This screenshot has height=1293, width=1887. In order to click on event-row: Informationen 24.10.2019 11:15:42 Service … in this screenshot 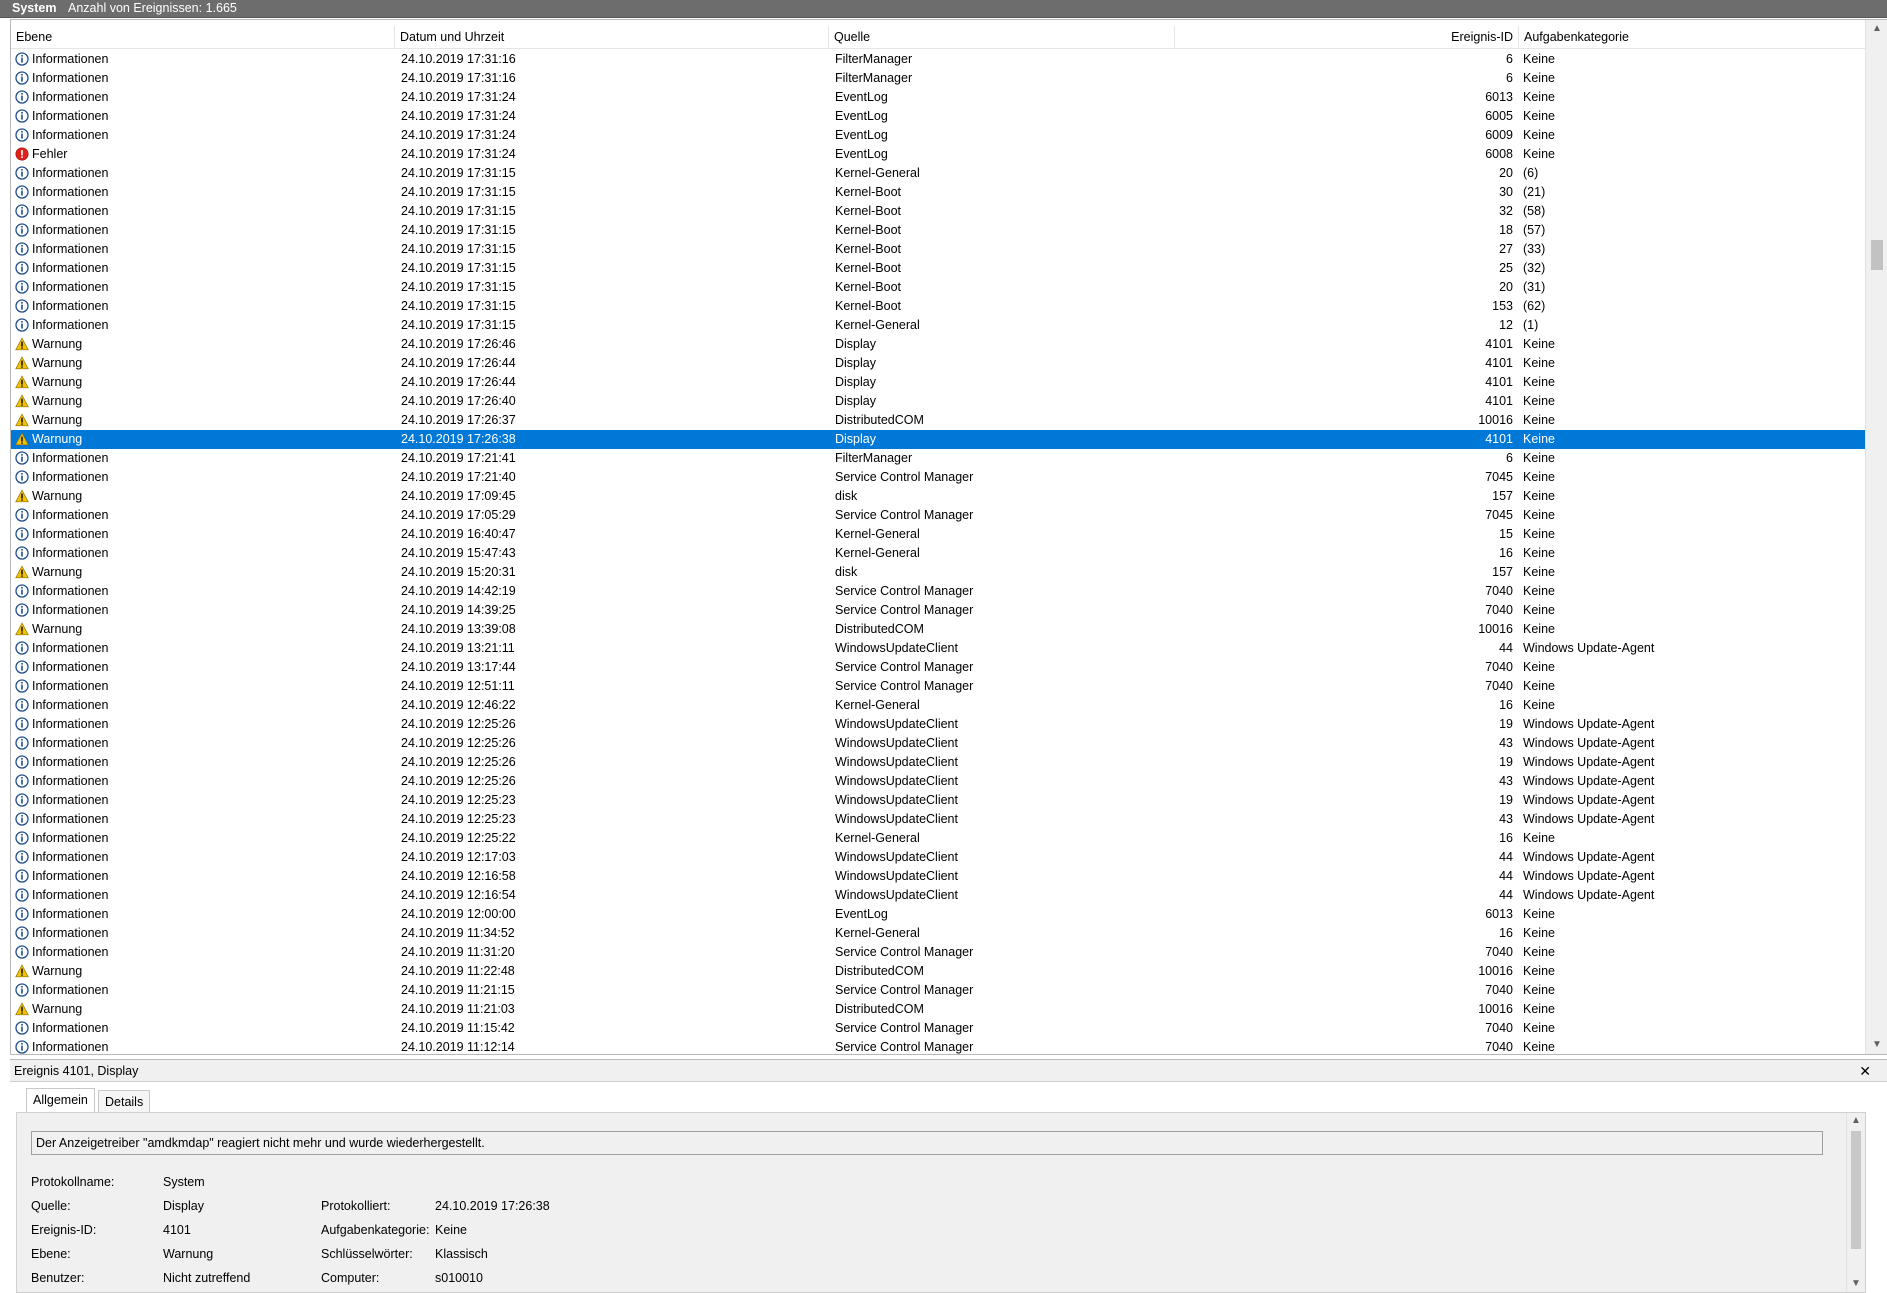, I will do `click(938, 1028)`.